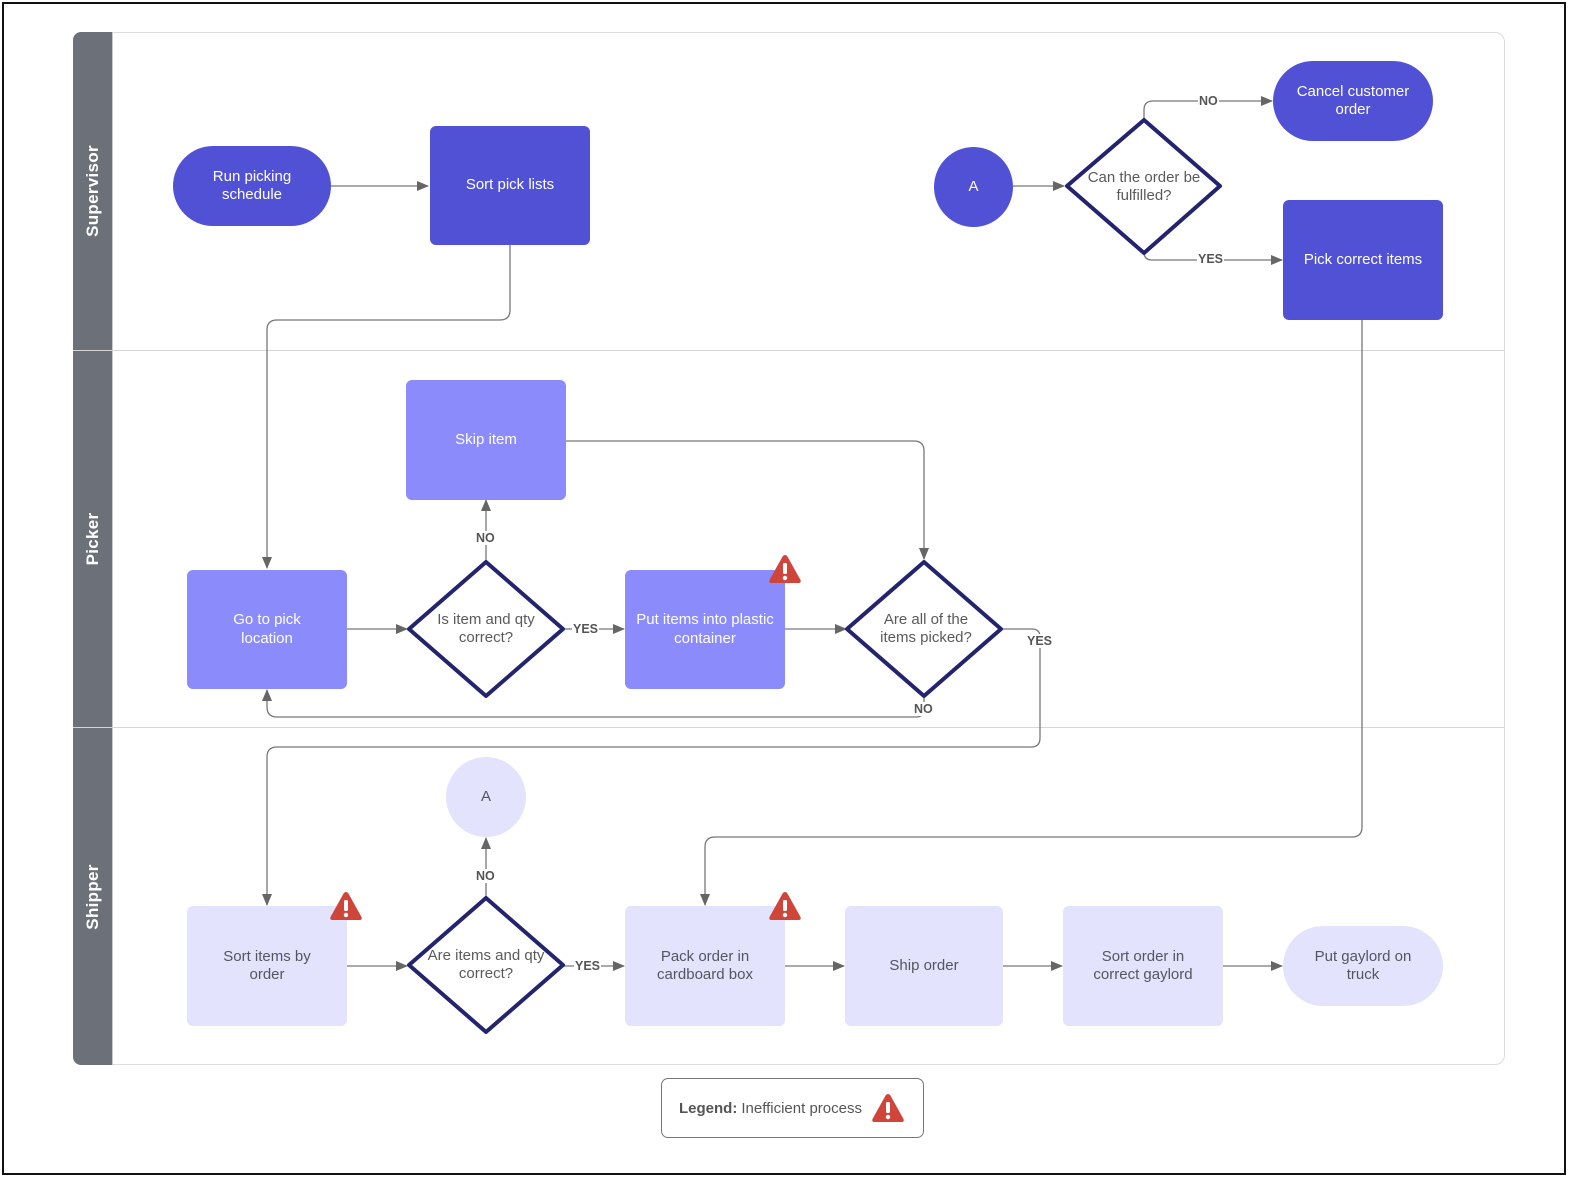 Image resolution: width=1577 pixels, height=1186 pixels. I want to click on connector-a-shipper: A, so click(486, 797).